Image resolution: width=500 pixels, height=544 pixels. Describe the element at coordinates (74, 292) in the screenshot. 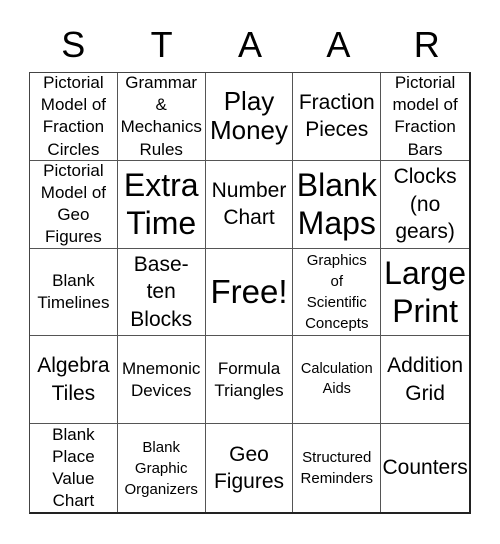

I see `bingo-cell: Blank Timelines` at that location.